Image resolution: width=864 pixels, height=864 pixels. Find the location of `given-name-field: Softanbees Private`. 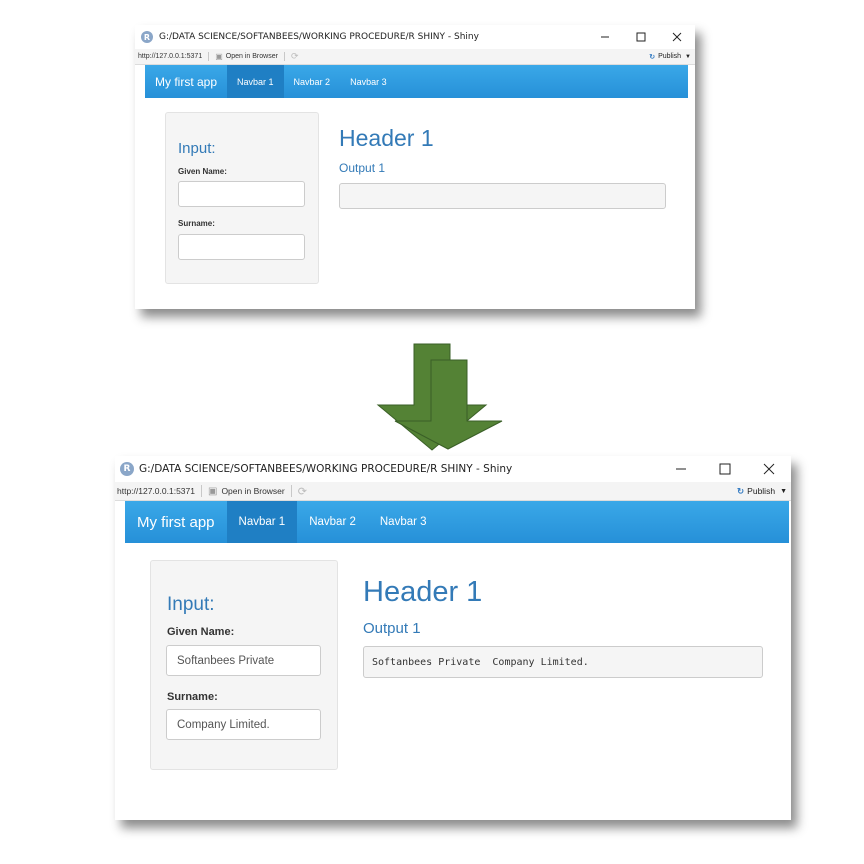

given-name-field: Softanbees Private is located at coordinates (243, 660).